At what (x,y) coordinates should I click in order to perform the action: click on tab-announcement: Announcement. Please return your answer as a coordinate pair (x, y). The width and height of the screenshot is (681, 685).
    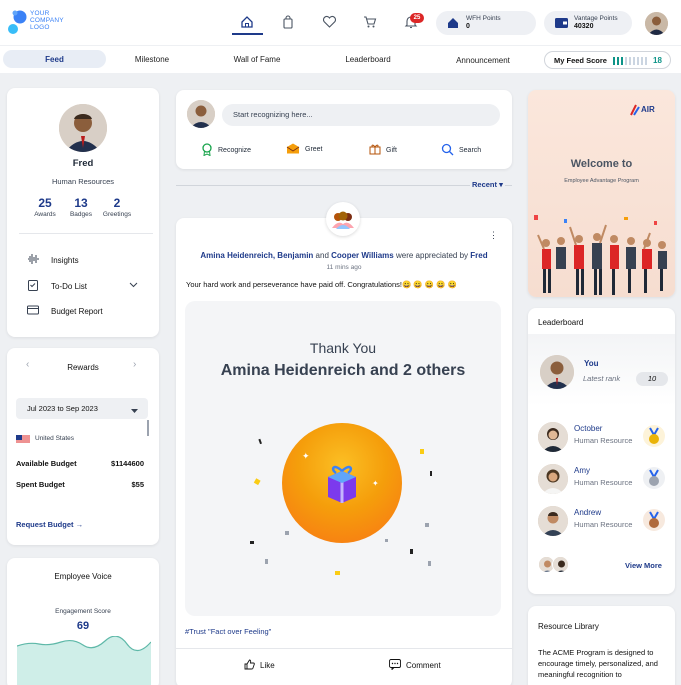
    Looking at the image, I should click on (483, 60).